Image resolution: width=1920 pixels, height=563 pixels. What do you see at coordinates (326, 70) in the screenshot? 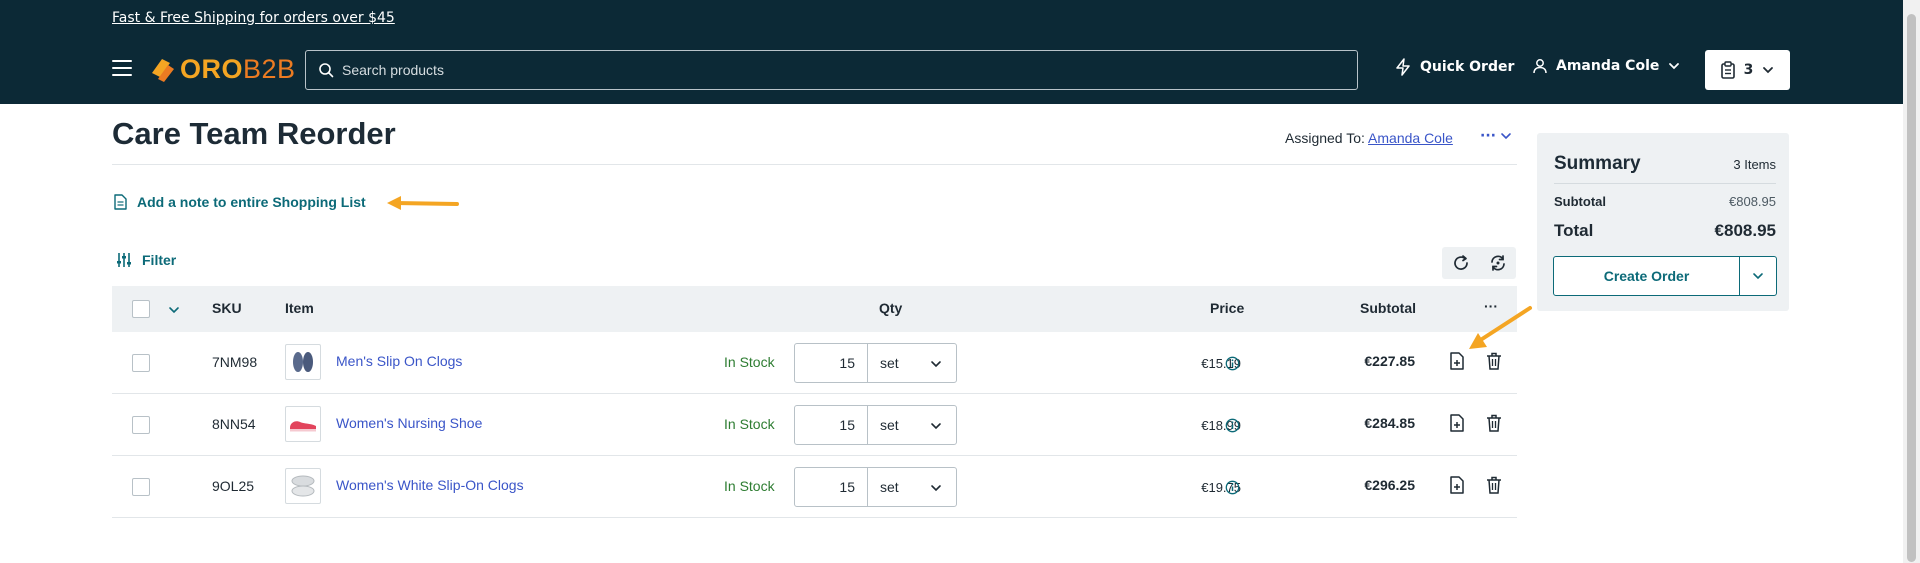
I see `search-icon` at bounding box center [326, 70].